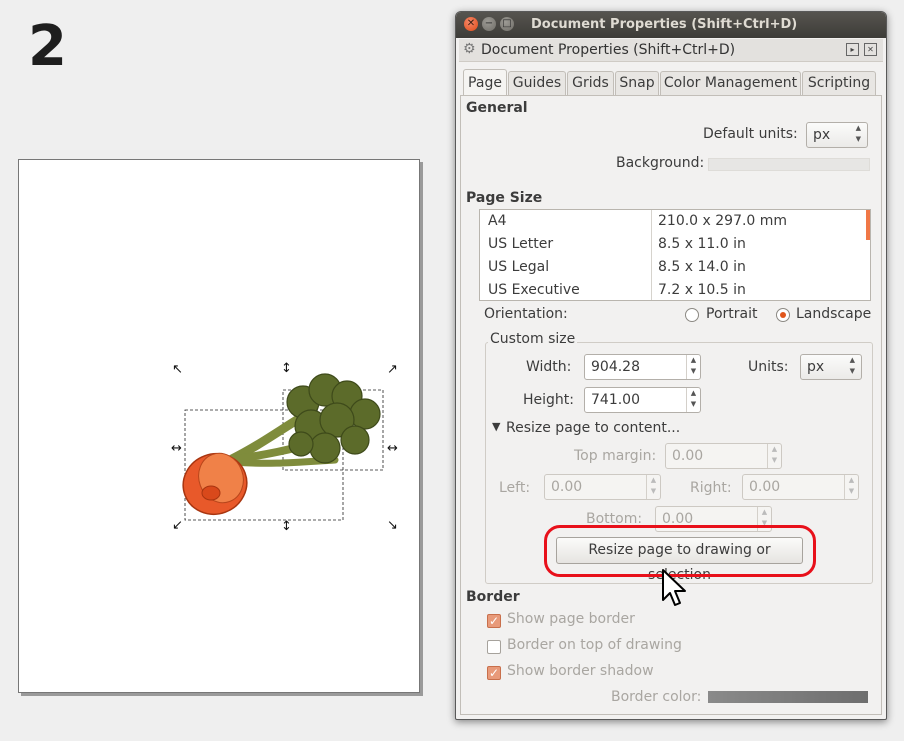  Describe the element at coordinates (286, 368) in the screenshot. I see `scale-handle-top: ↕` at that location.